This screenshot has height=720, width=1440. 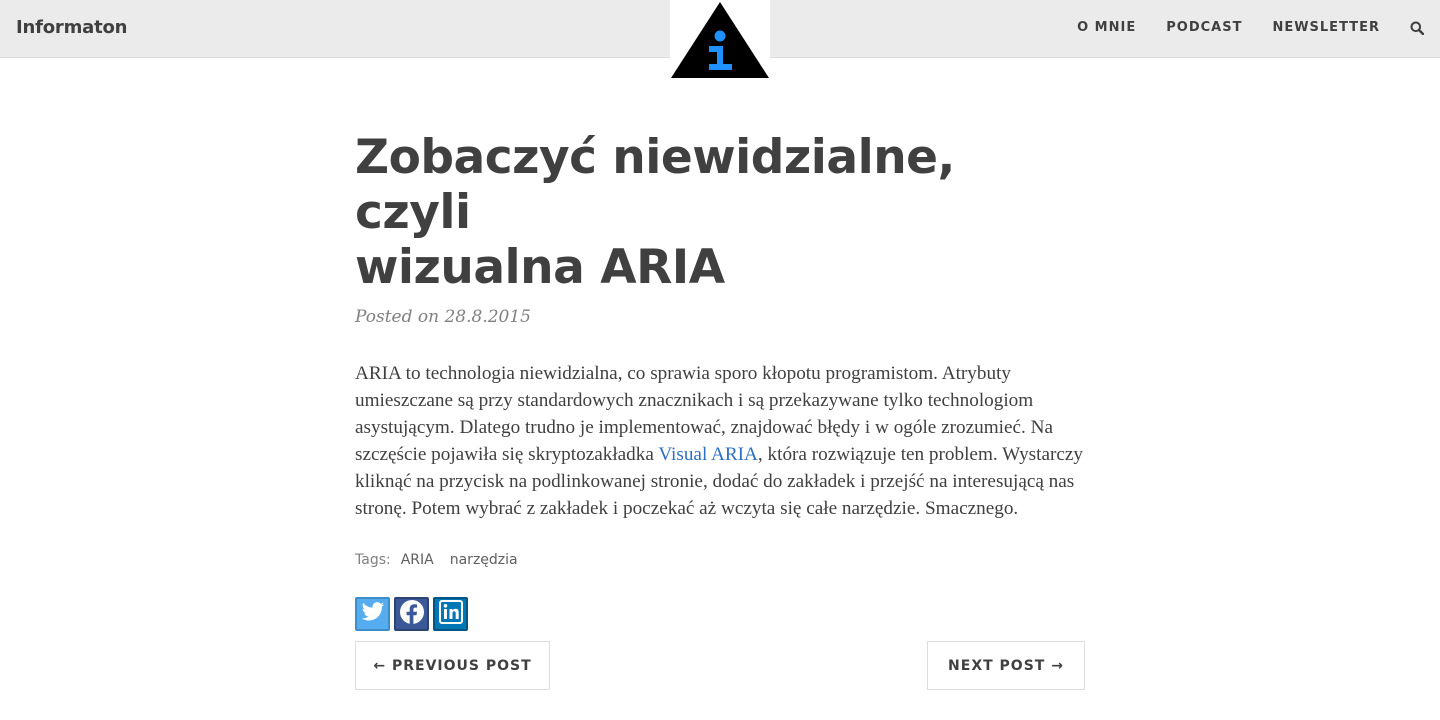 I want to click on nav-link-newsletter: NEWSLETTER, so click(x=1326, y=27).